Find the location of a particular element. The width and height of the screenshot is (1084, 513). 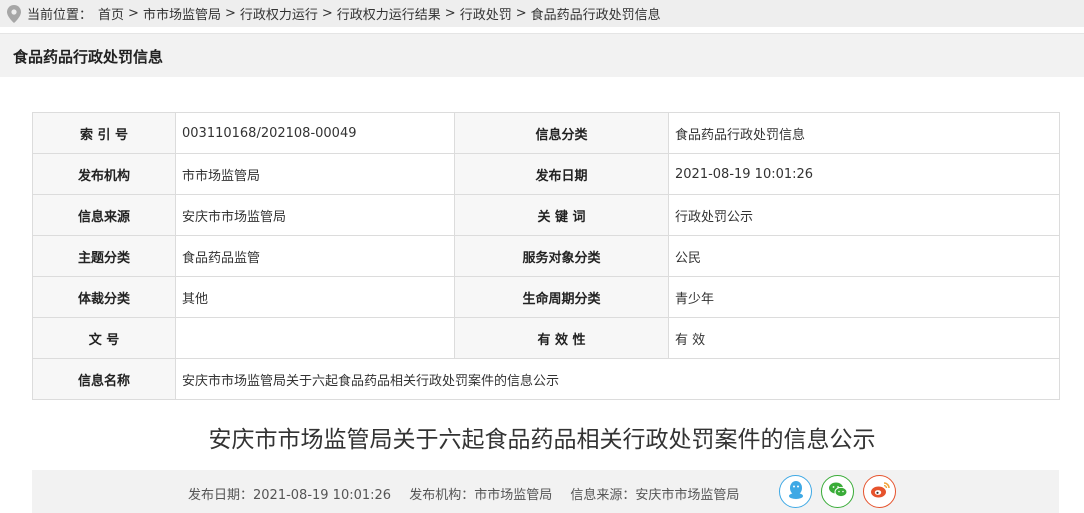

name-label: 信息名称 is located at coordinates (104, 379).